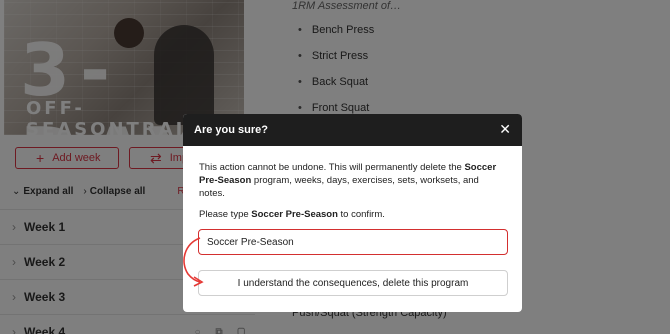  I want to click on dialog-header: Are you sure? ✕, so click(352, 130).